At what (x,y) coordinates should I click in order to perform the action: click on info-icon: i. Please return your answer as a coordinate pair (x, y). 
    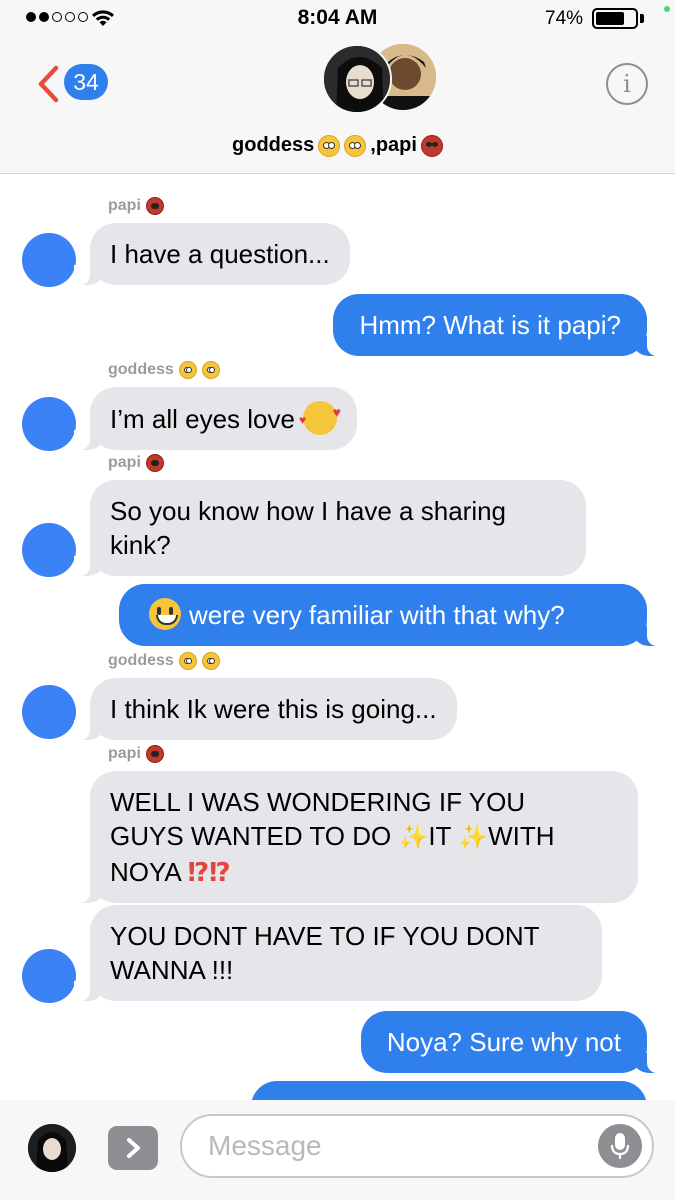
    Looking at the image, I should click on (627, 84).